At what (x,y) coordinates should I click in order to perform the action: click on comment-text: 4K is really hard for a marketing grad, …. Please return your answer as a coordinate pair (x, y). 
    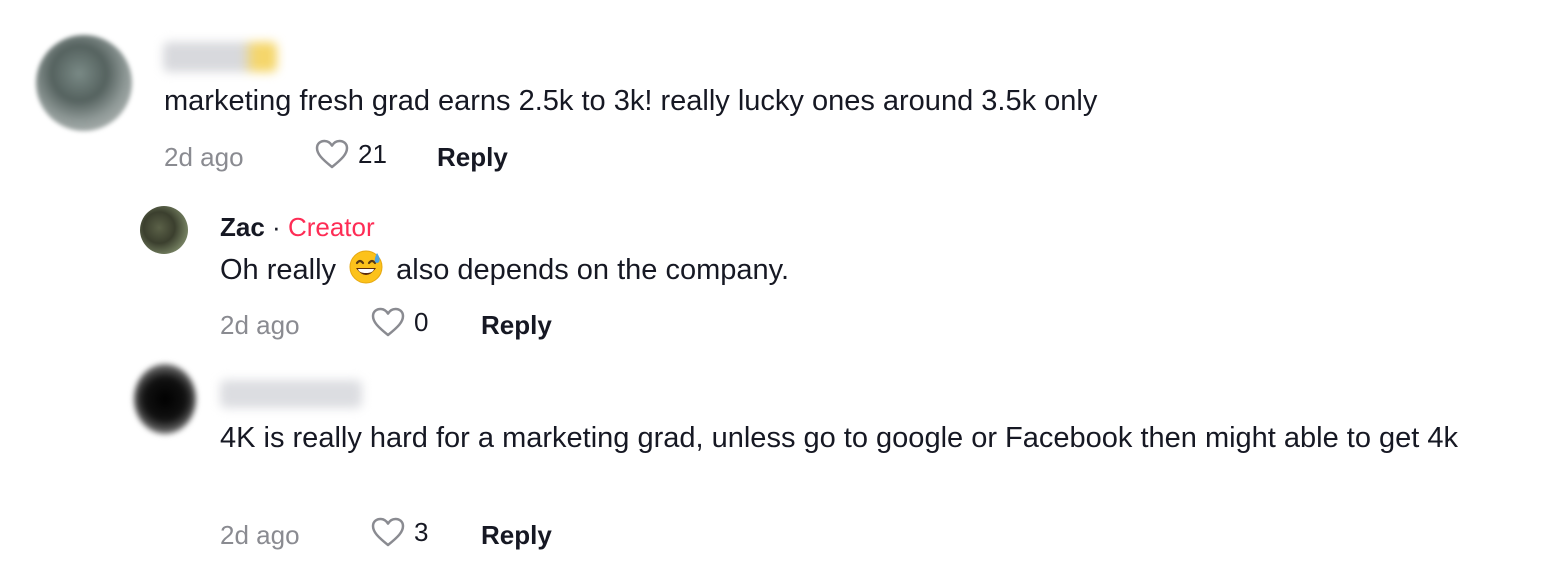
    Looking at the image, I should click on (839, 438).